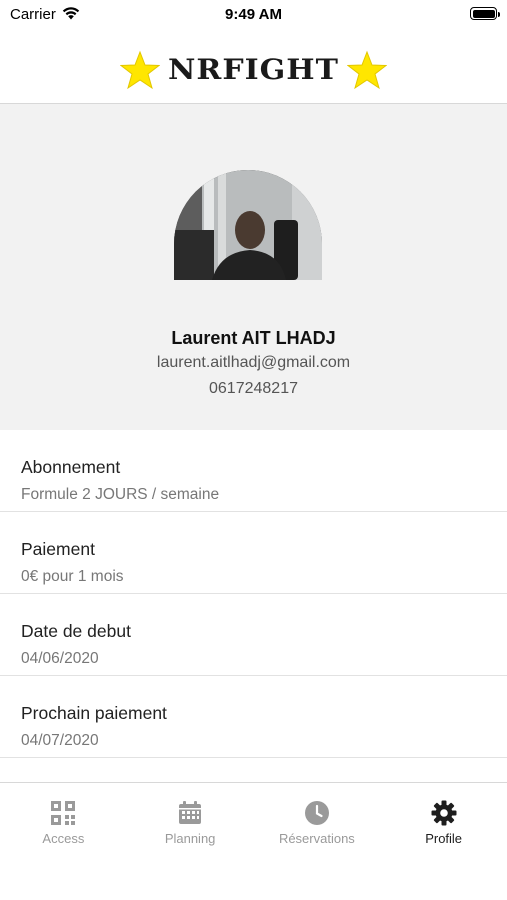  Describe the element at coordinates (253, 471) in the screenshot. I see `info-item-abonnement: Abonnement Formule 2 JOURS / semaine` at that location.